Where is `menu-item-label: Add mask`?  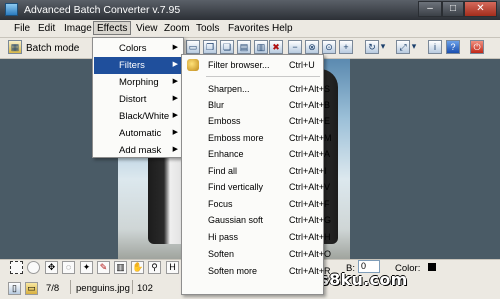 menu-item-label: Add mask is located at coordinates (140, 150).